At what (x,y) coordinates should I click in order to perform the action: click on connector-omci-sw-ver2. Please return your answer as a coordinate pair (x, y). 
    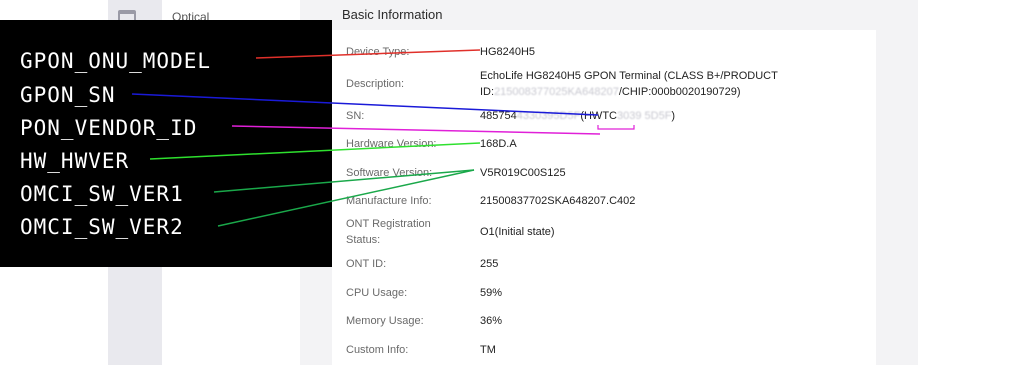
    Looking at the image, I should click on (346, 198).